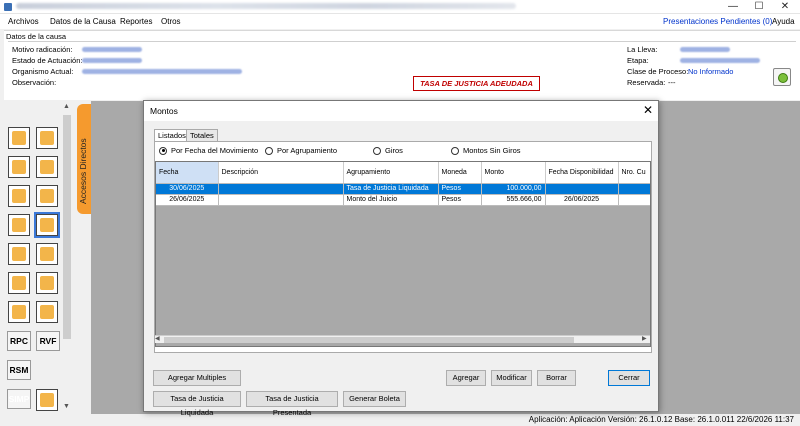  Describe the element at coordinates (582, 173) in the screenshot. I see `column-fecha-disponibilidad: Fecha Disponibilidad` at that location.